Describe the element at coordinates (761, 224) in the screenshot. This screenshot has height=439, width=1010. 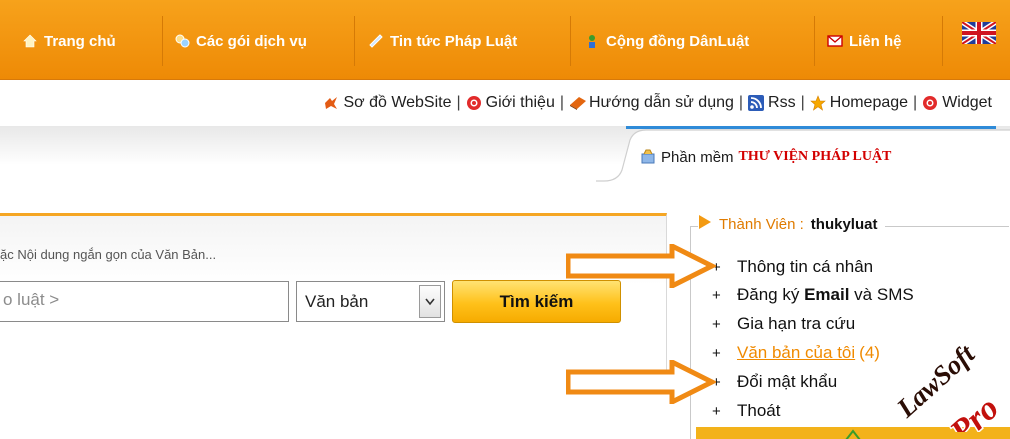
I see `member-title-label: Thành Viên :` at that location.